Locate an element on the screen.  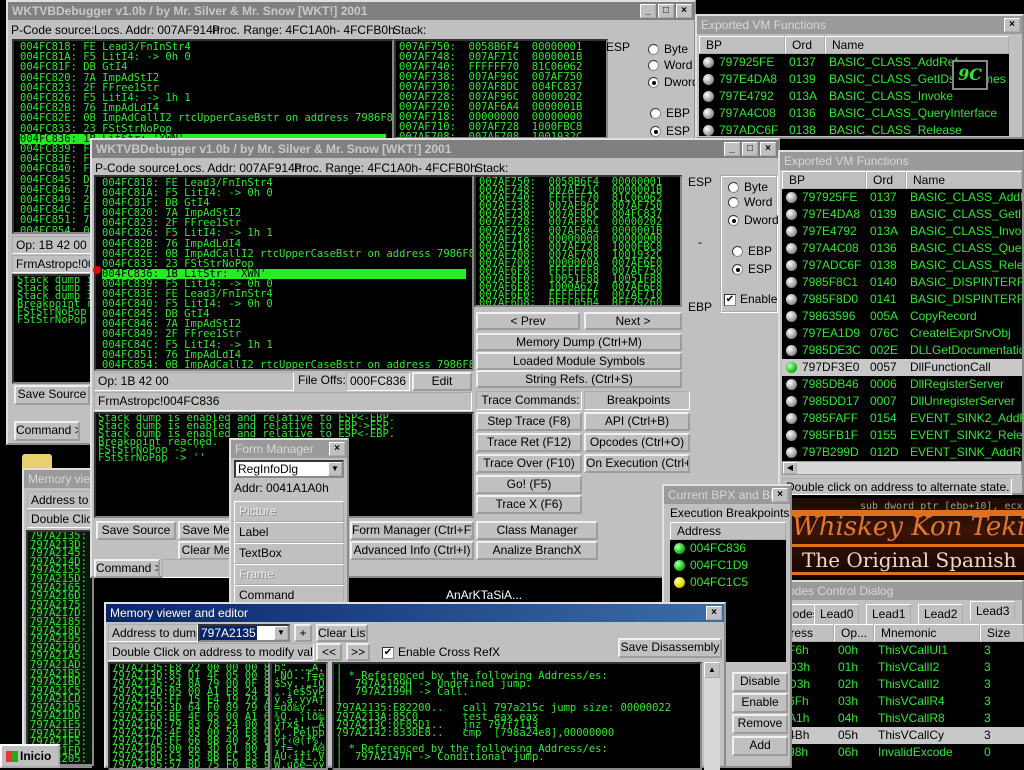
col-name: Name is located at coordinates (917, 45).